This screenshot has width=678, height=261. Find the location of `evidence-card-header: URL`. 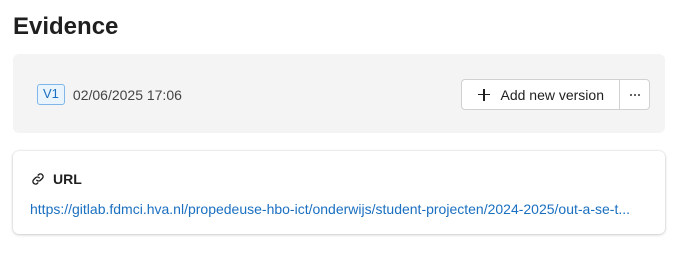

evidence-card-header: URL is located at coordinates (56, 179).